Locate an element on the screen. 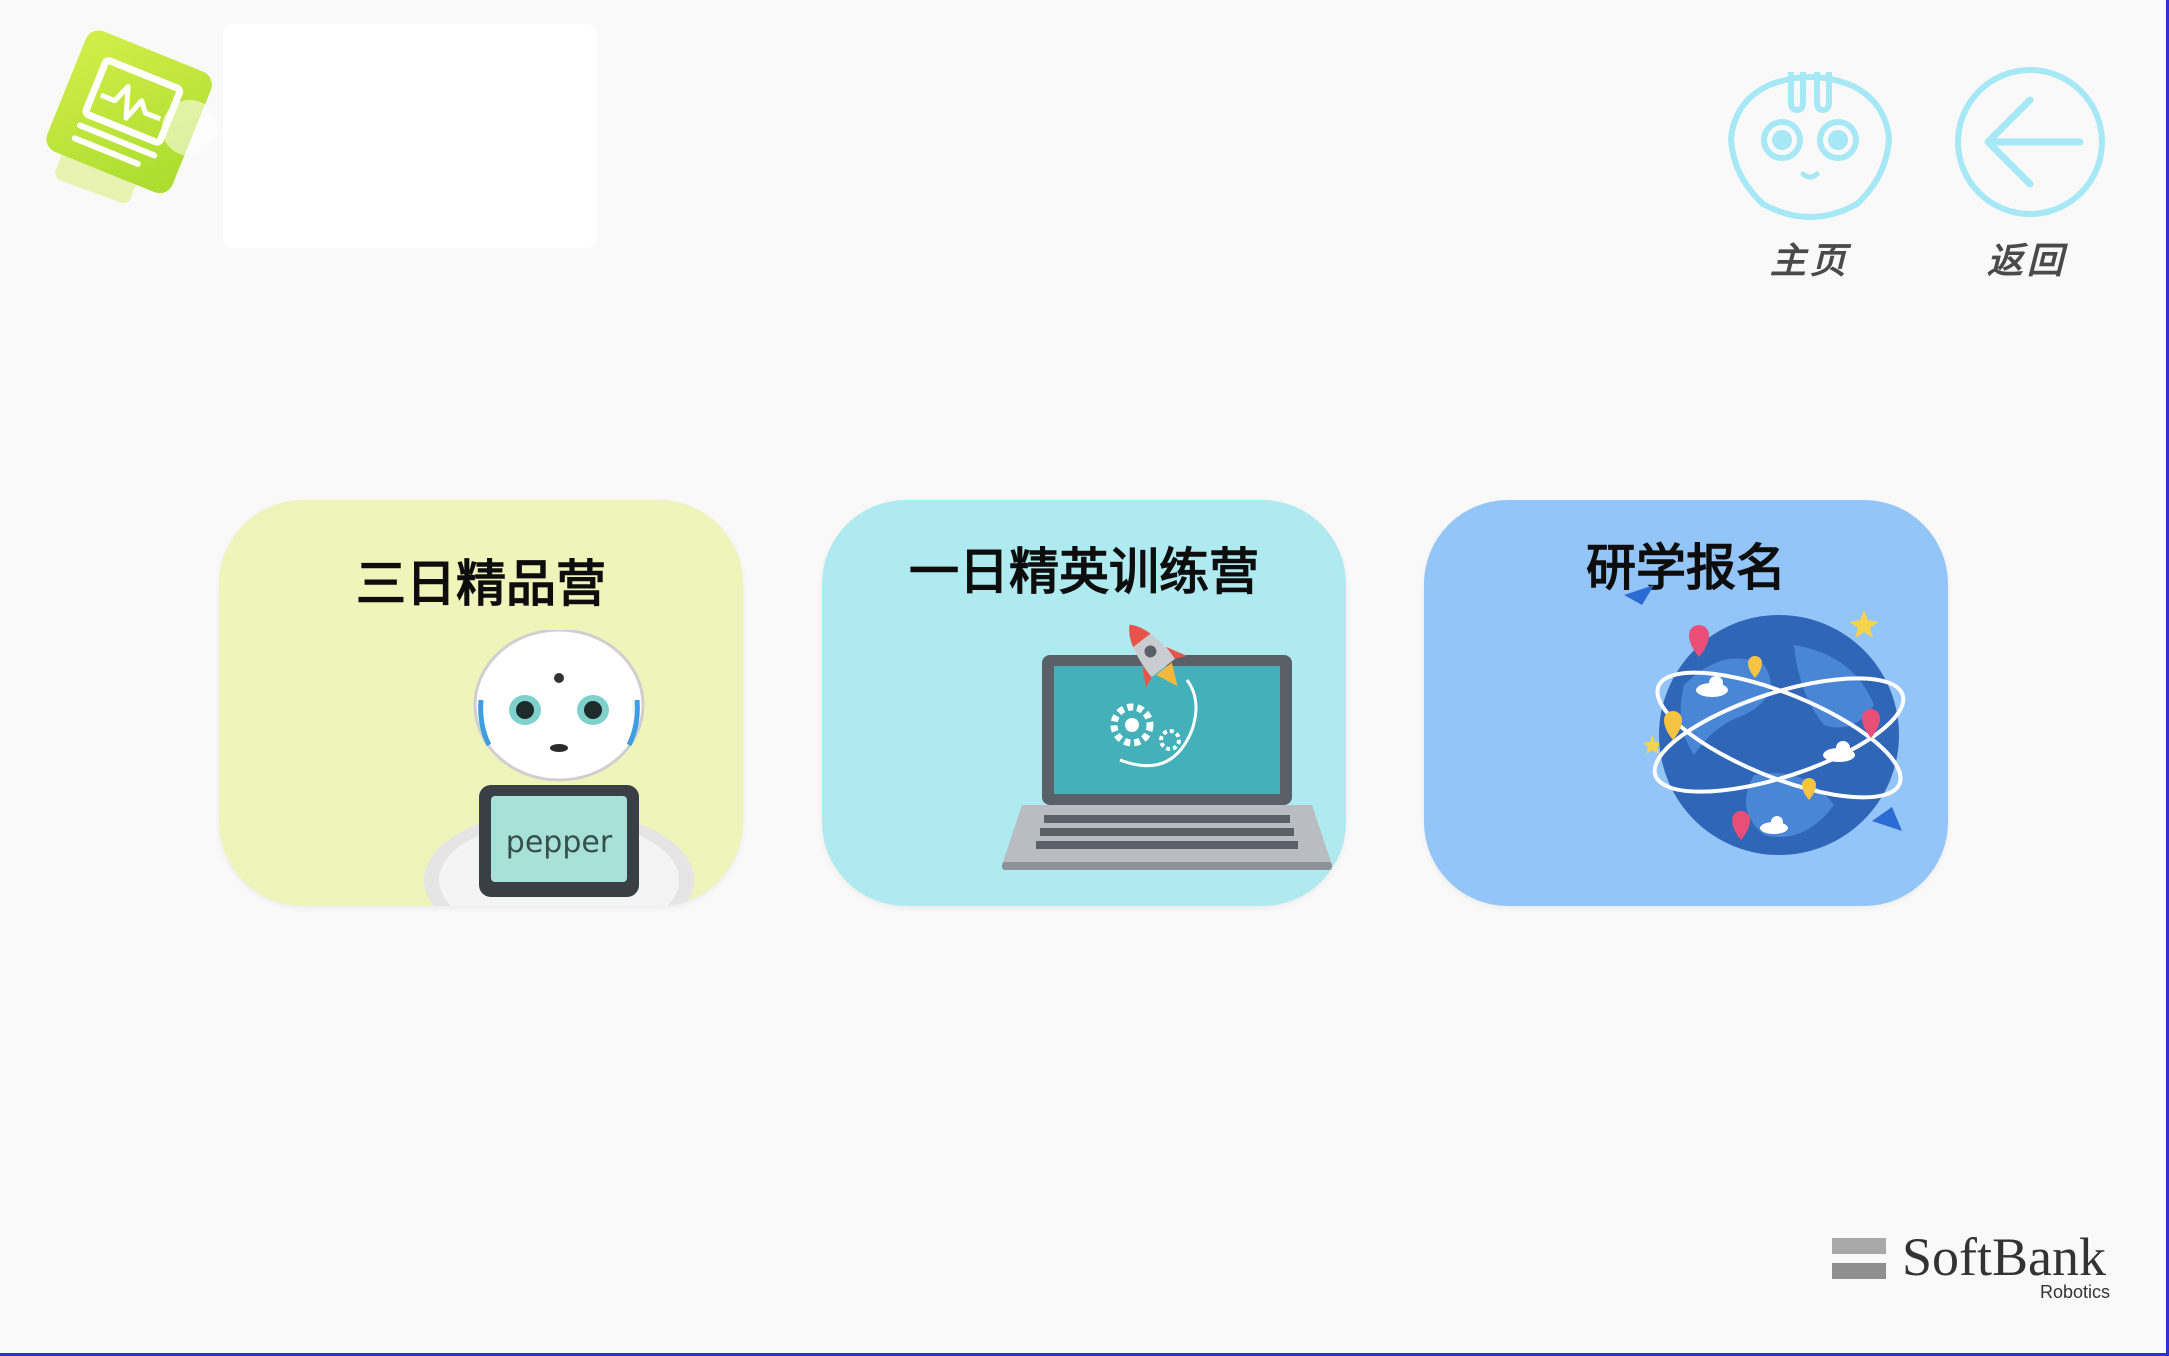 Image resolution: width=2169 pixels, height=1356 pixels. card-study-tour-signup: 研学报名 is located at coordinates (1686, 703).